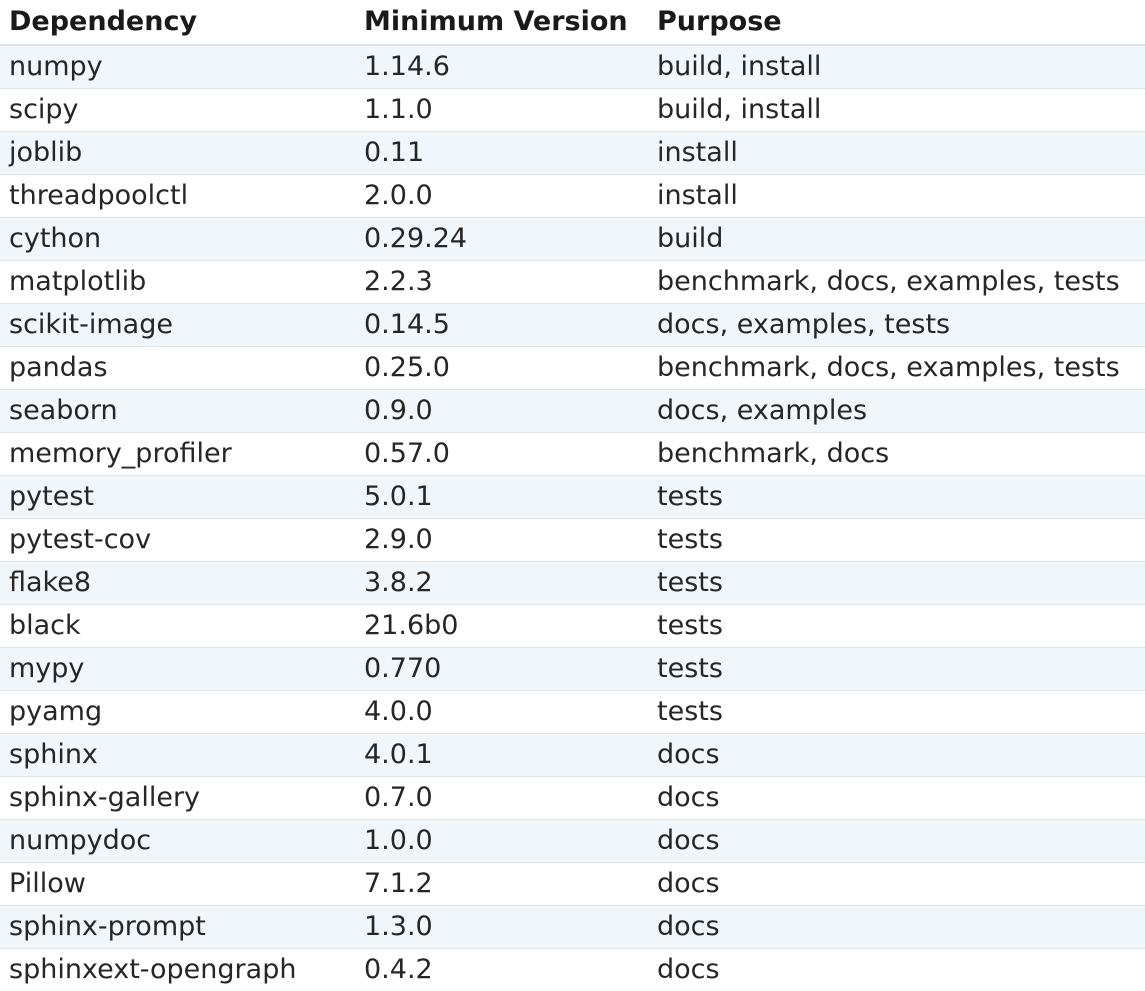  I want to click on cell-dependency: sphinx-prompt, so click(177, 927).